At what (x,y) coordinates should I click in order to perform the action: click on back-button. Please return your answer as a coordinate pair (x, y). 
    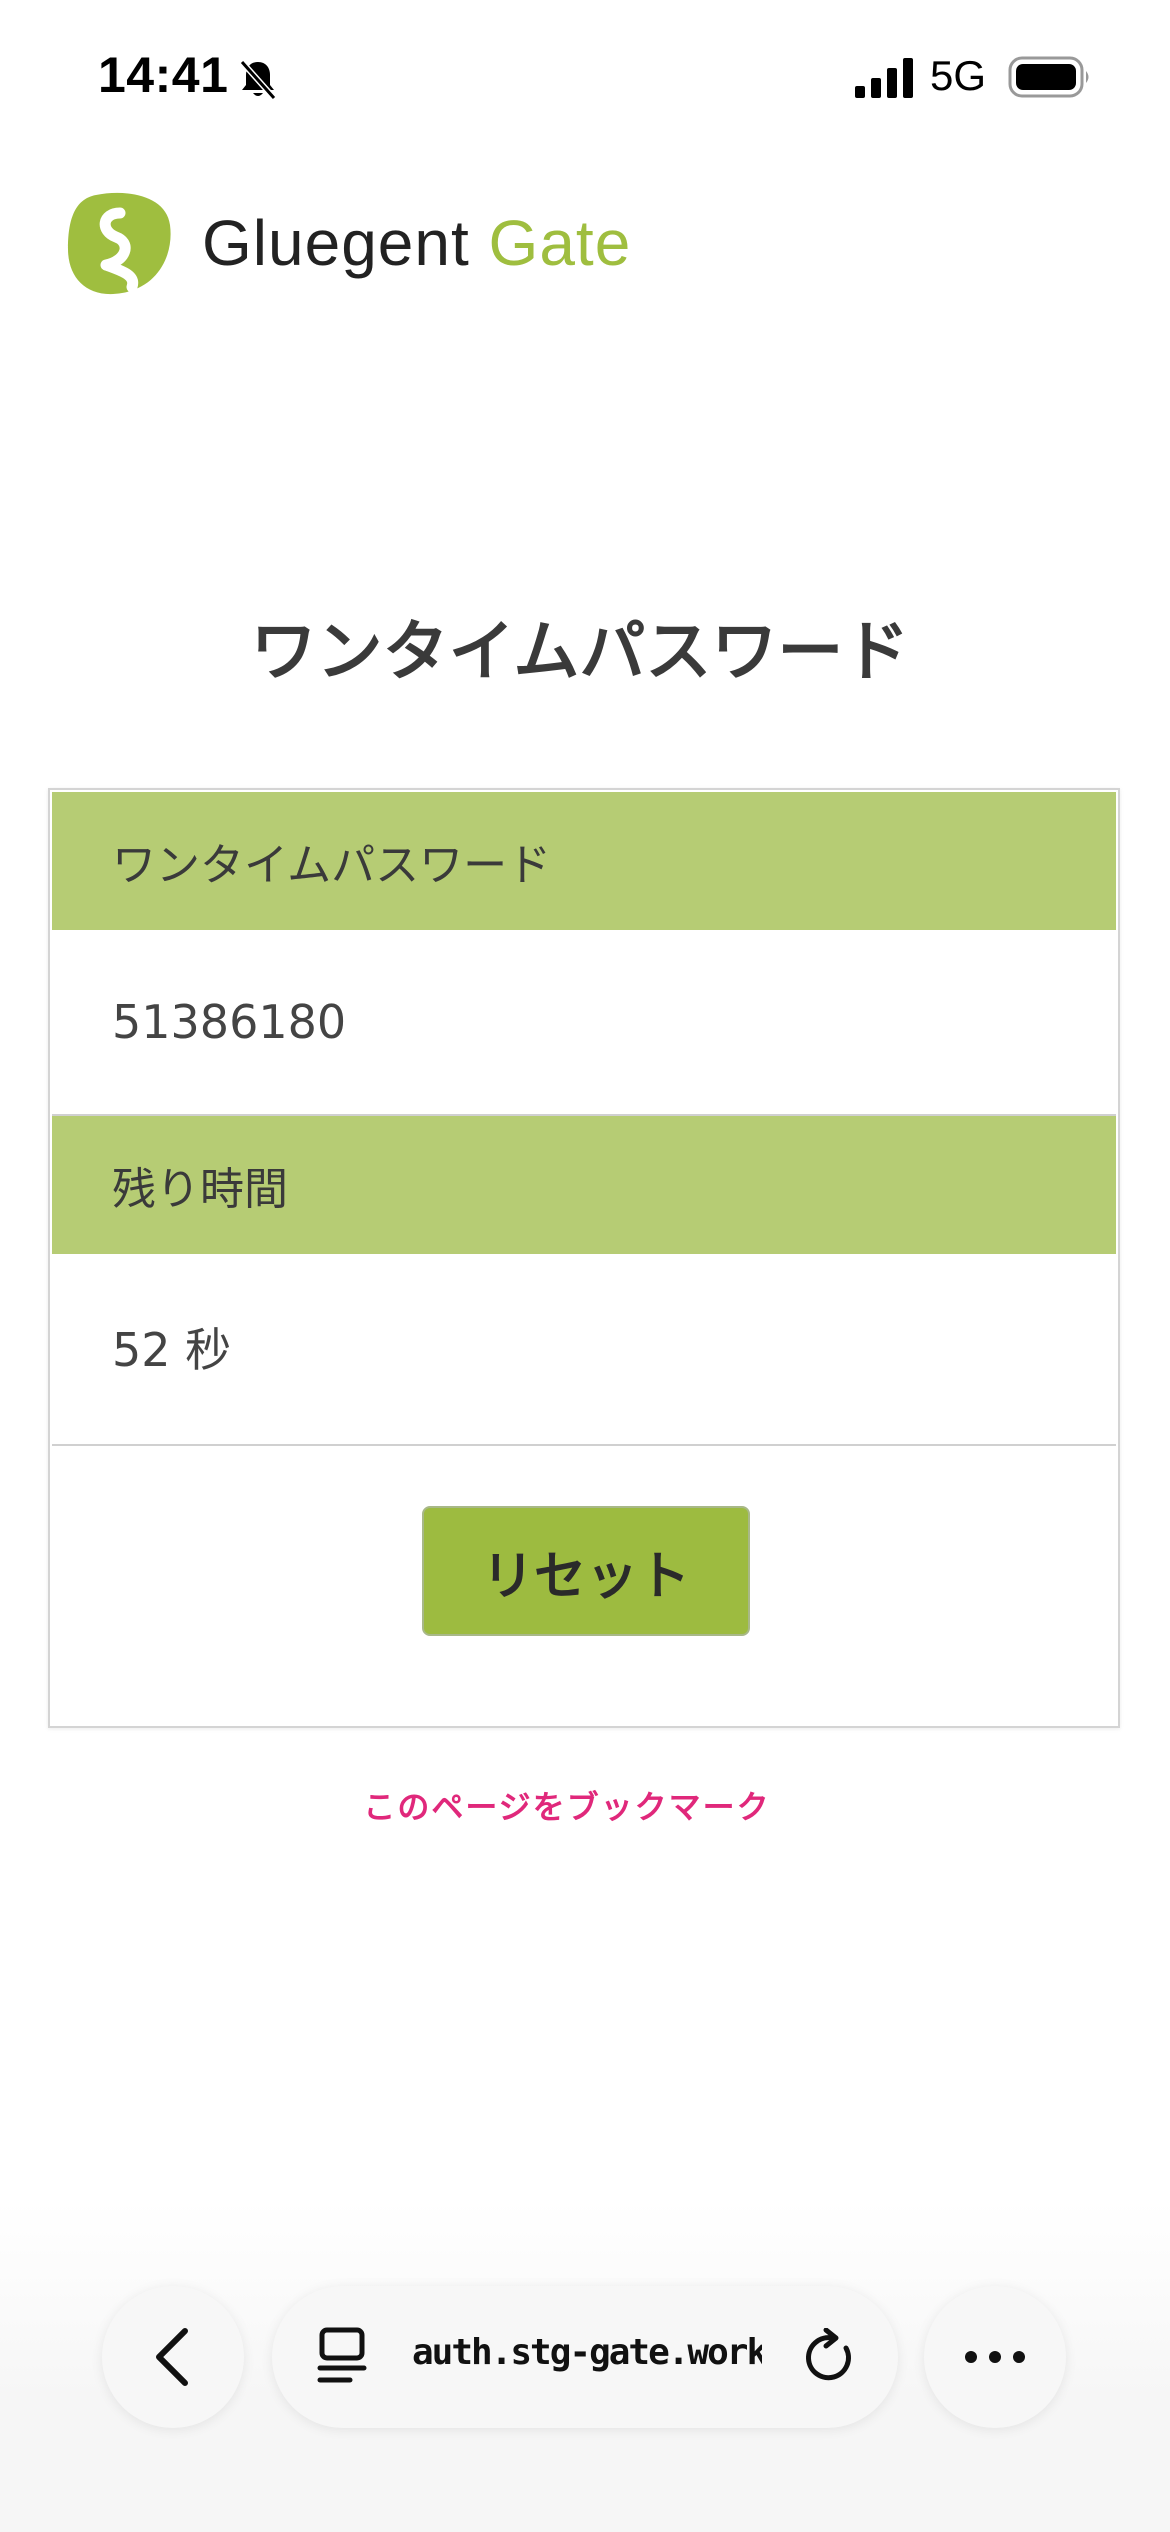
    Looking at the image, I should click on (173, 2357).